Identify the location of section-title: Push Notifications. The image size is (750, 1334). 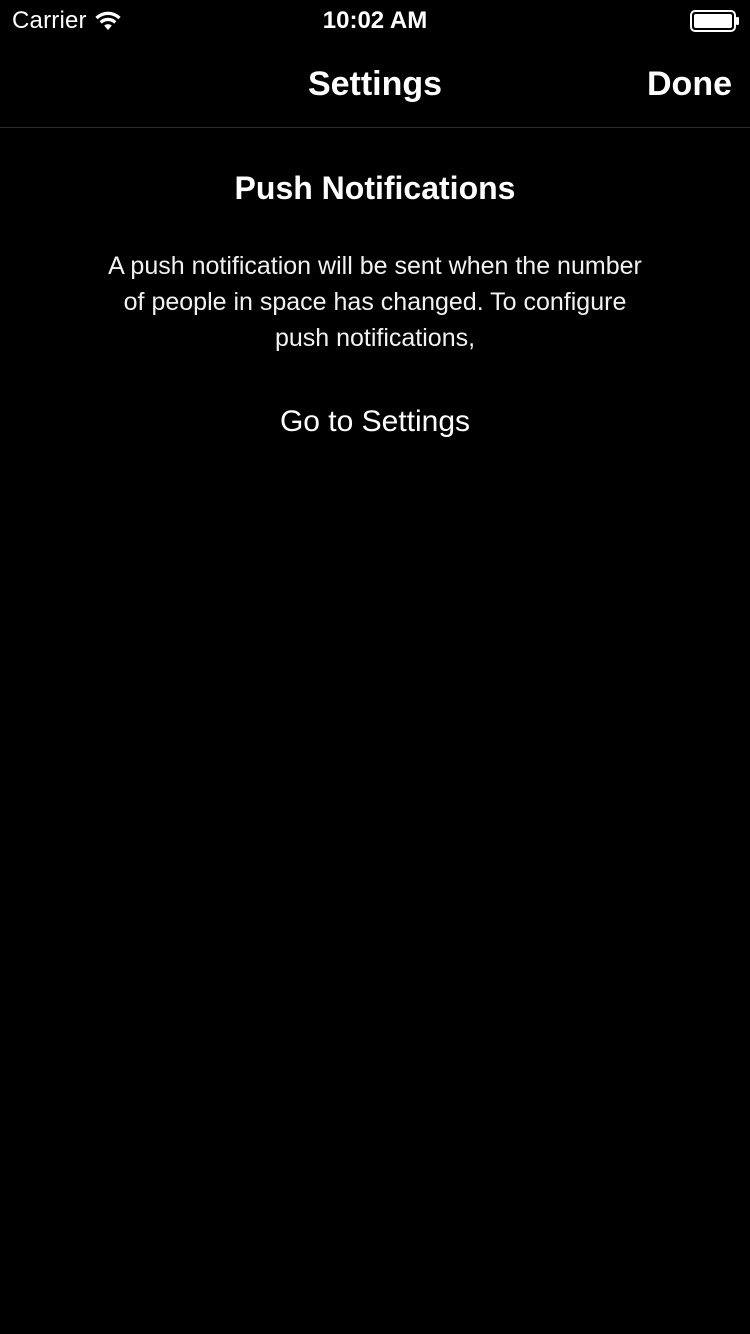
(375, 188).